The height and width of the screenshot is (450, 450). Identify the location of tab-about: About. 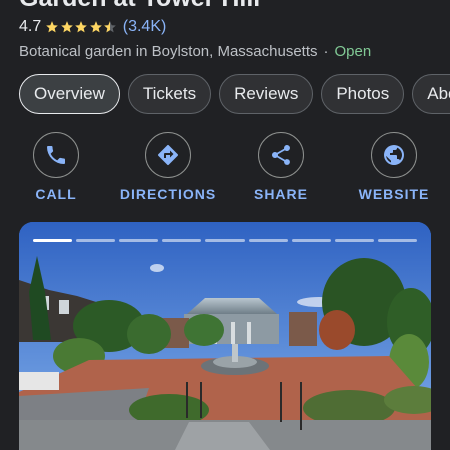
(431, 94).